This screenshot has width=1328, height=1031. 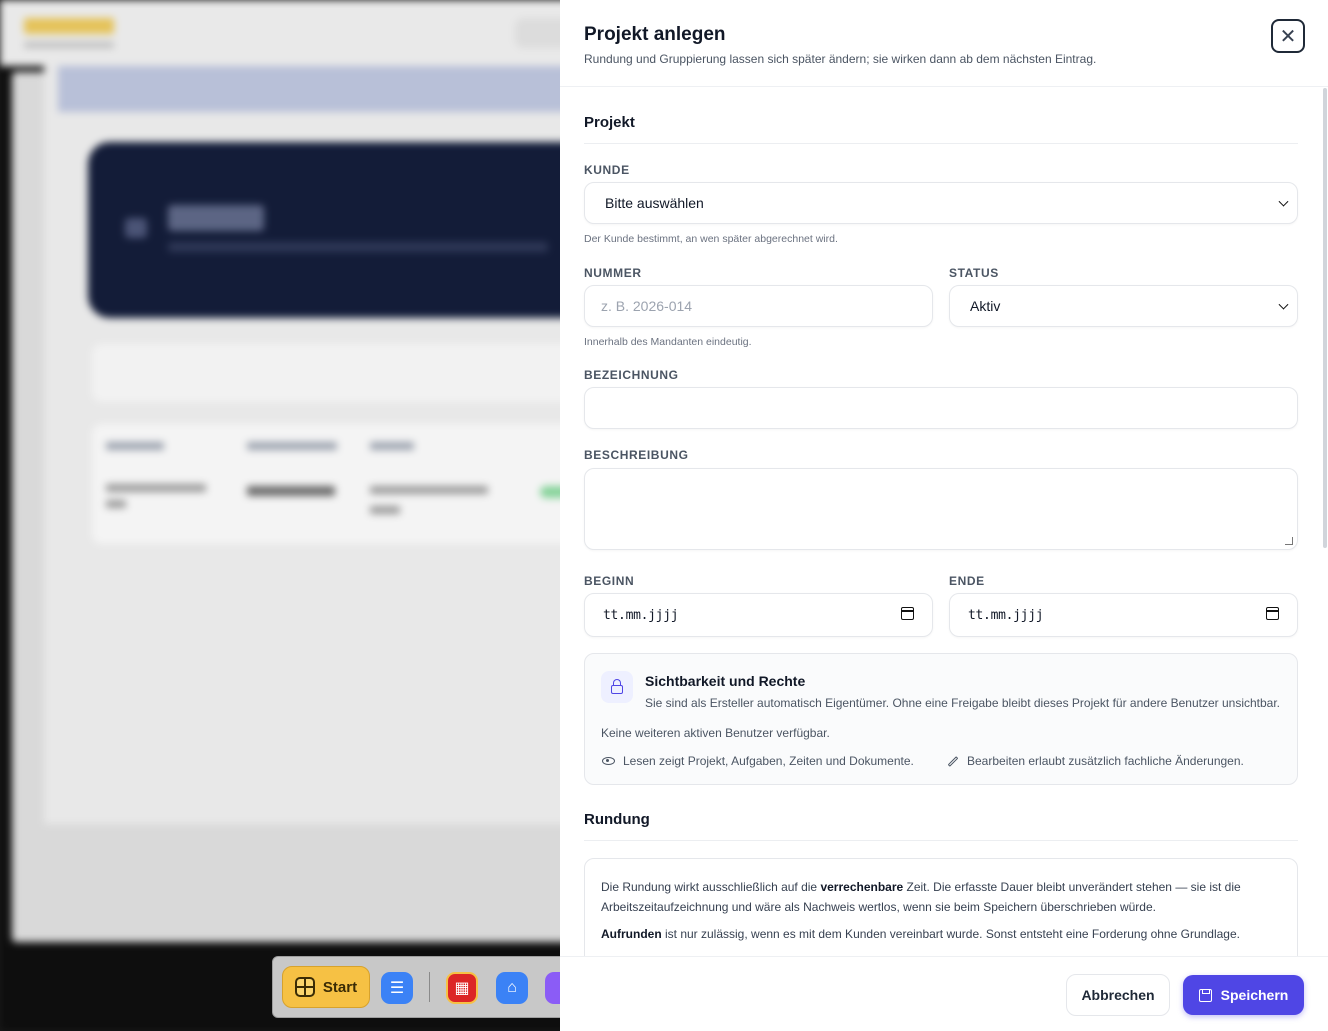 I want to click on save-button-label: Speichern, so click(x=1254, y=995).